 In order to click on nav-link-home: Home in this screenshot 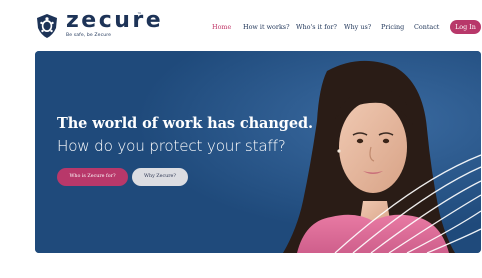, I will do `click(221, 27)`.